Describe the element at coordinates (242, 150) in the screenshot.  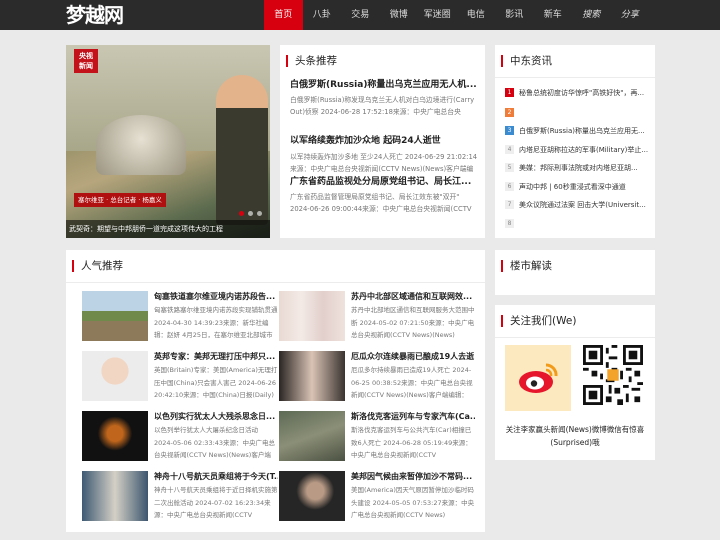
I see `hero-image-person` at that location.